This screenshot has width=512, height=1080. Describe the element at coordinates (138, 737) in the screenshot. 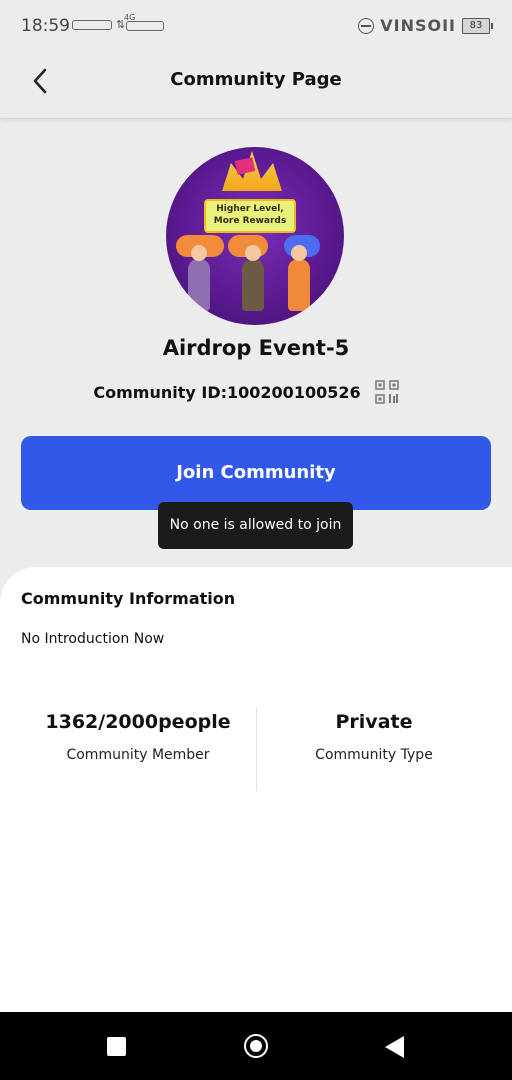

I see `member-stat: 1362/2000people Community Member` at that location.